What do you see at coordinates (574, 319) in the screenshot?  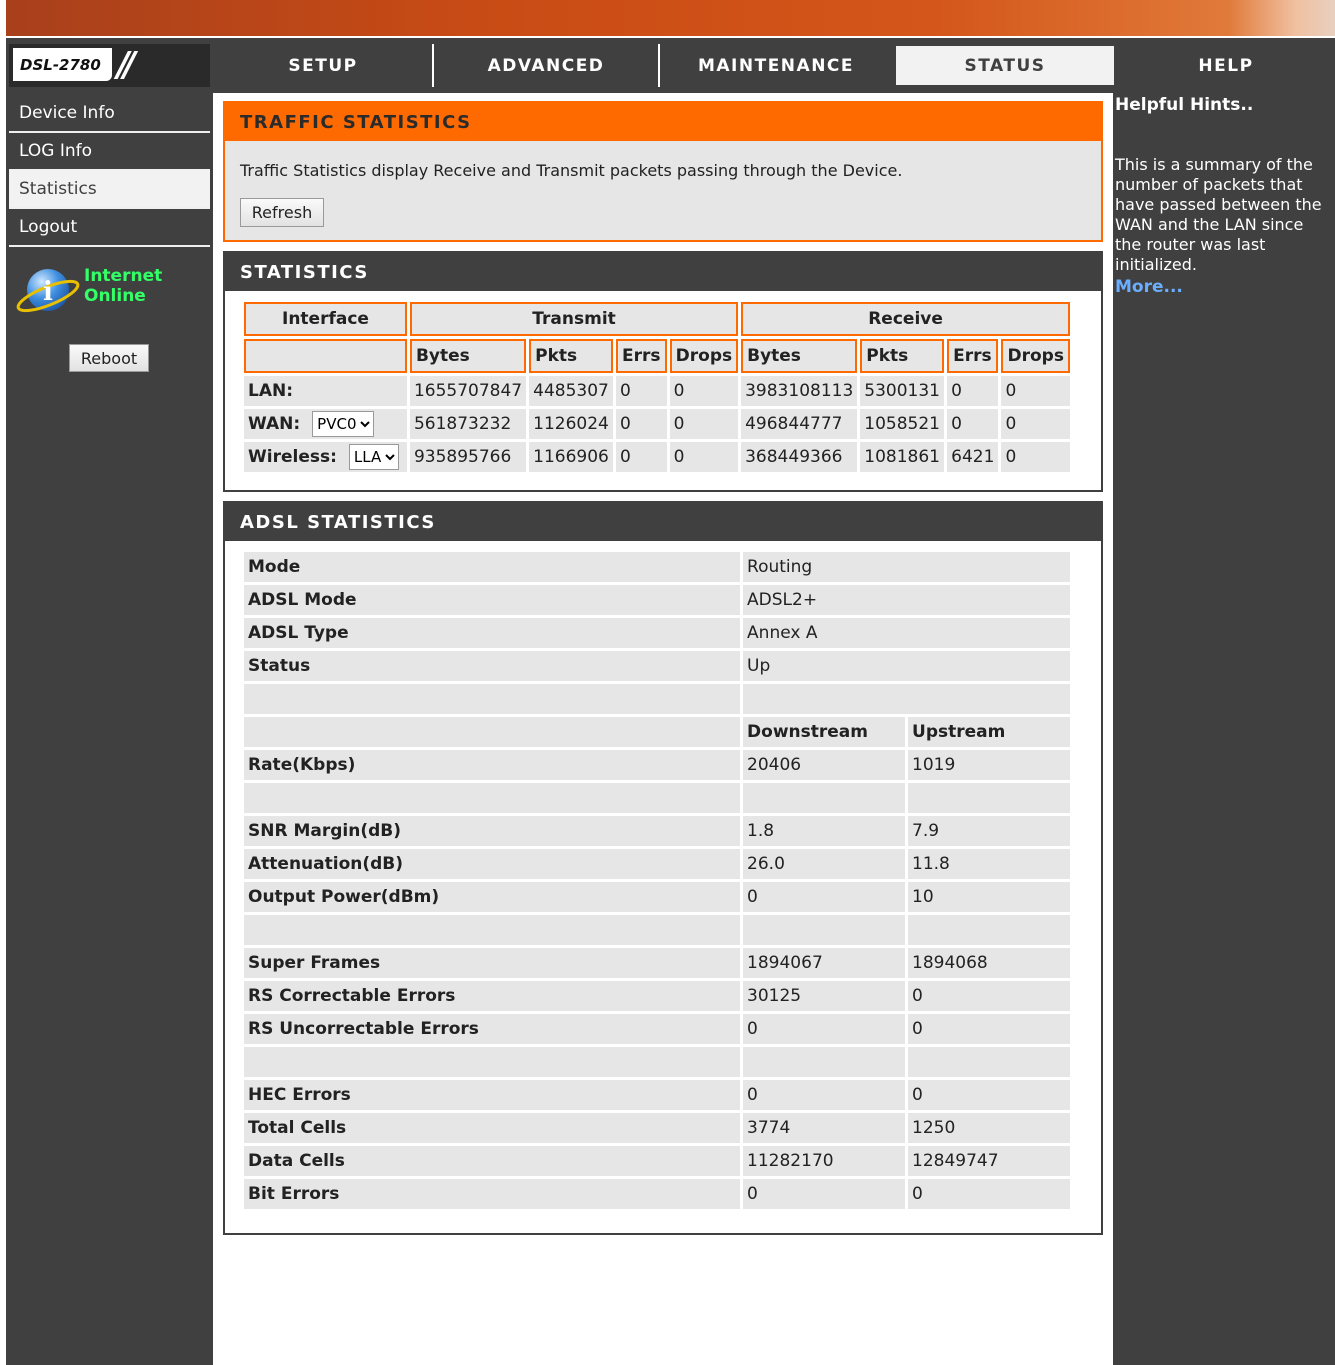 I see `stats-header-transmit: Transmit` at bounding box center [574, 319].